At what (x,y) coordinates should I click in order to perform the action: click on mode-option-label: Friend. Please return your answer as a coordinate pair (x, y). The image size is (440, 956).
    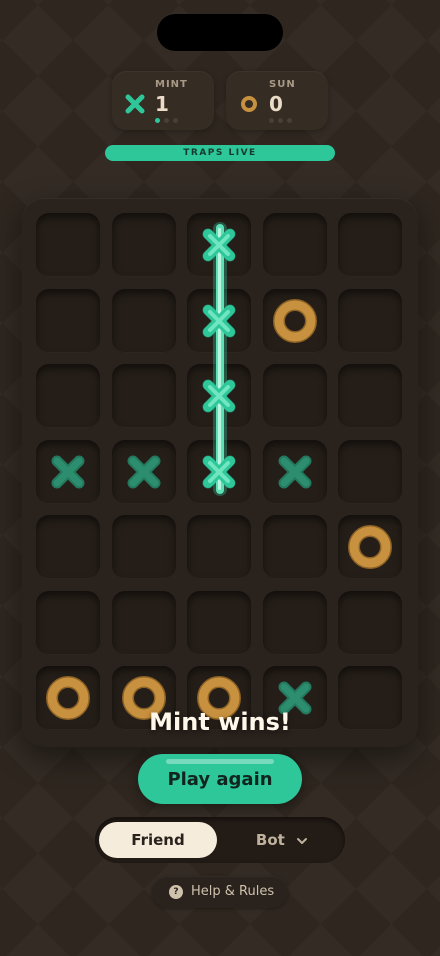
    Looking at the image, I should click on (158, 840).